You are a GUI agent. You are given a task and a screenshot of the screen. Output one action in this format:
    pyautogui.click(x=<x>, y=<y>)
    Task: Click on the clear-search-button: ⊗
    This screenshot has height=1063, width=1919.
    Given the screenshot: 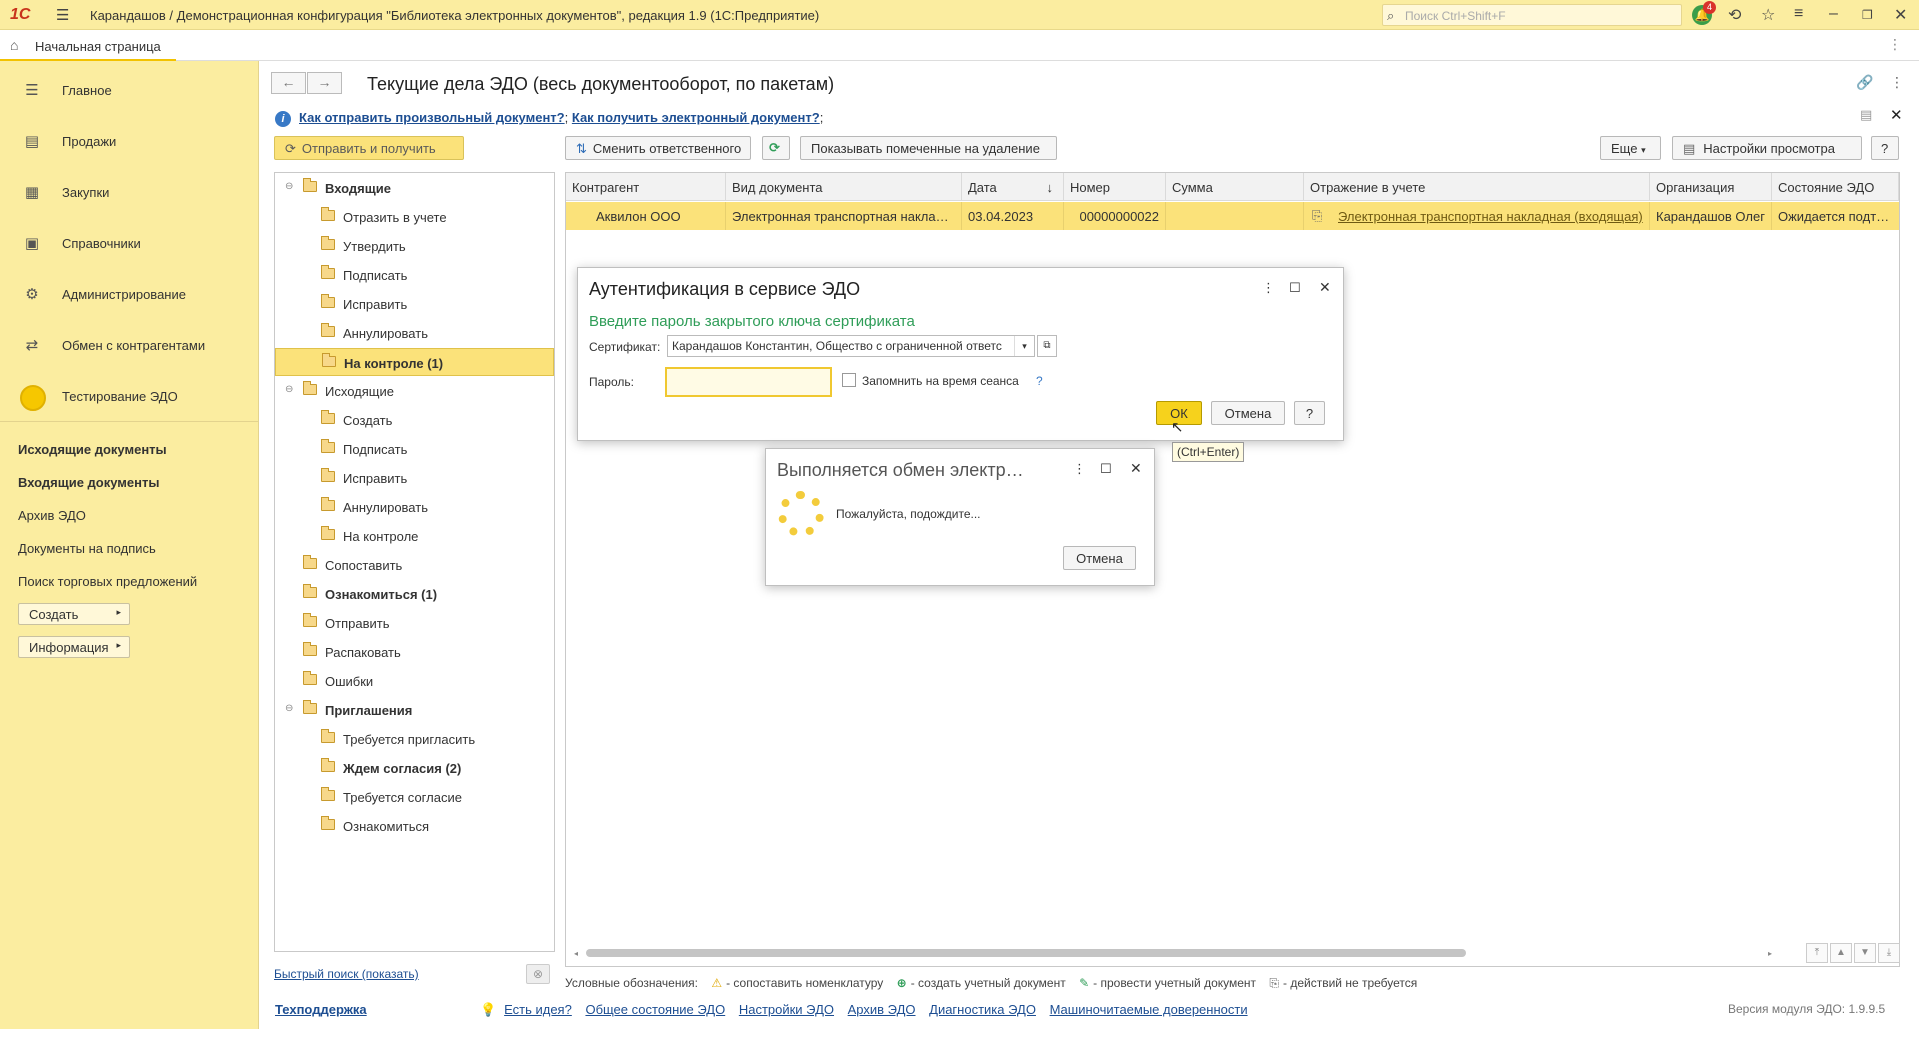 What is the action you would take?
    pyautogui.click(x=538, y=974)
    